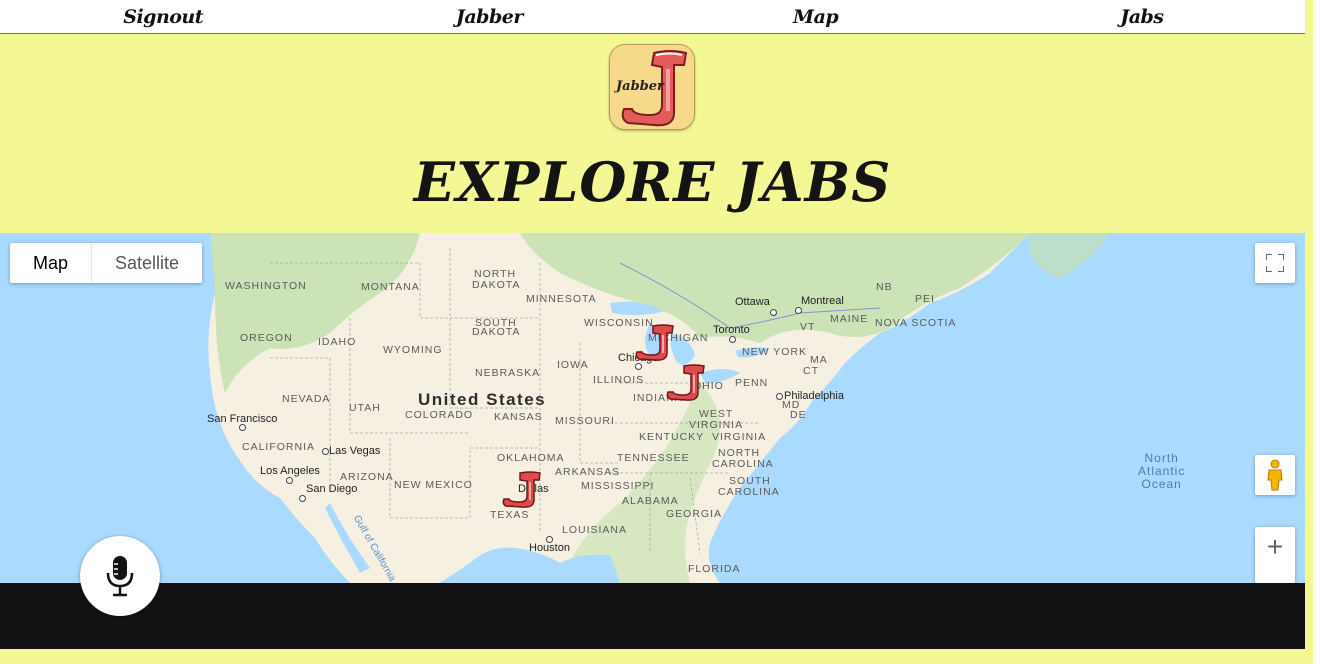 The width and height of the screenshot is (1320, 664). Describe the element at coordinates (752, 383) in the screenshot. I see `region-label: PENN` at that location.